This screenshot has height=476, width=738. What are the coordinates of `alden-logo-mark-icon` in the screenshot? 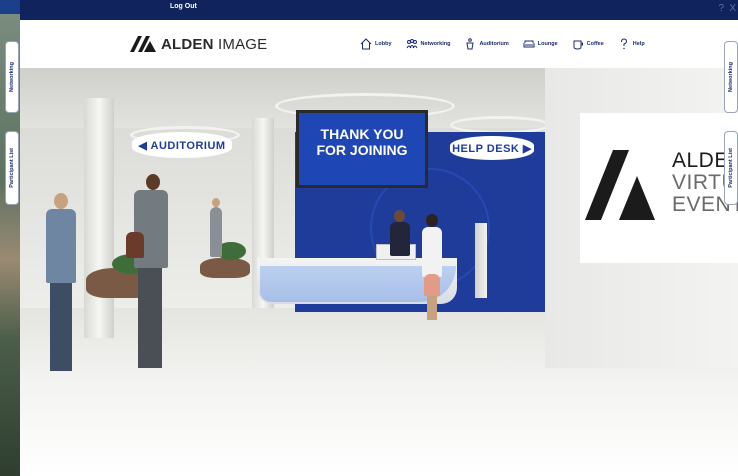 It's located at (143, 44).